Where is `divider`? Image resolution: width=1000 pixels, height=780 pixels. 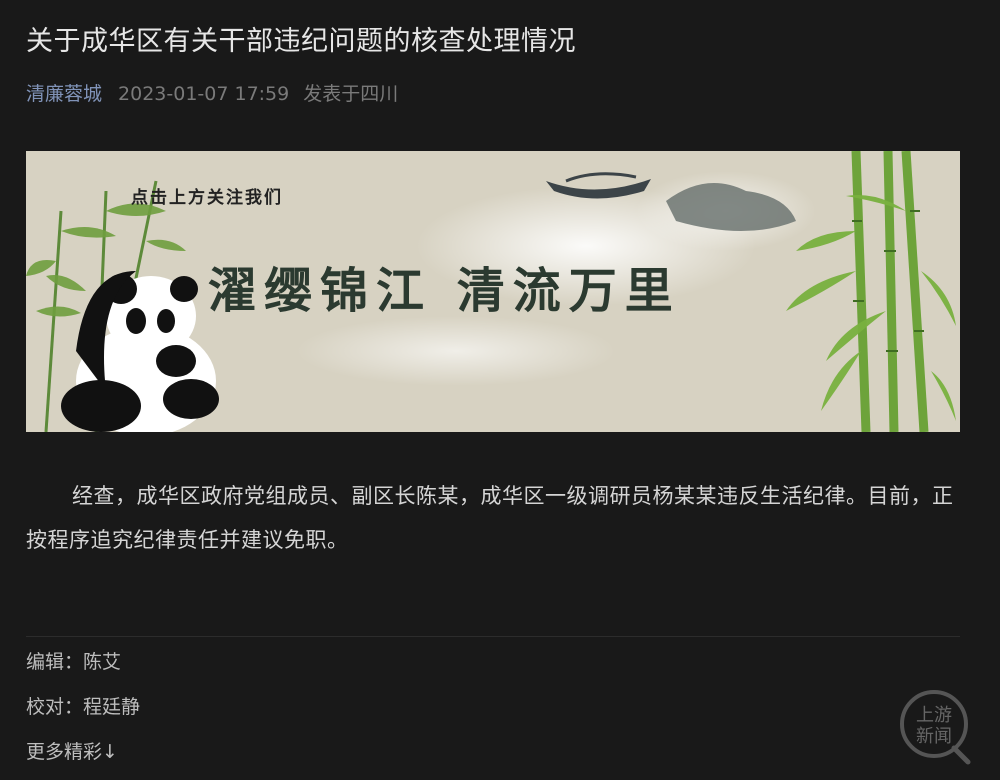 divider is located at coordinates (493, 636).